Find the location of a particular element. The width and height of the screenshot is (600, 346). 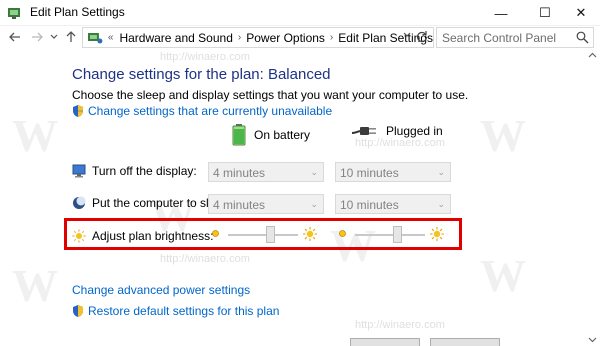

plugged-in-header: Plugged in is located at coordinates (397, 131).